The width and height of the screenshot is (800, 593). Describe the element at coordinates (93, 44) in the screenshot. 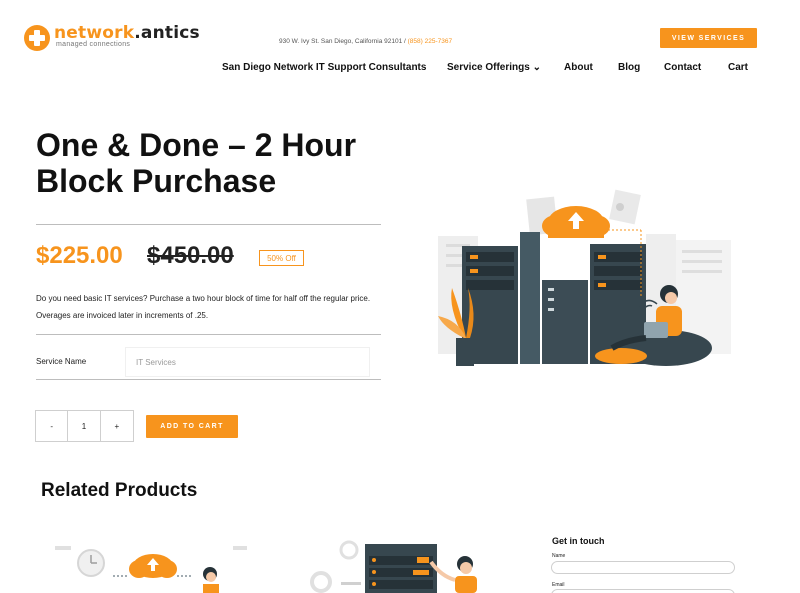

I see `logo-tagline: managed connections` at that location.